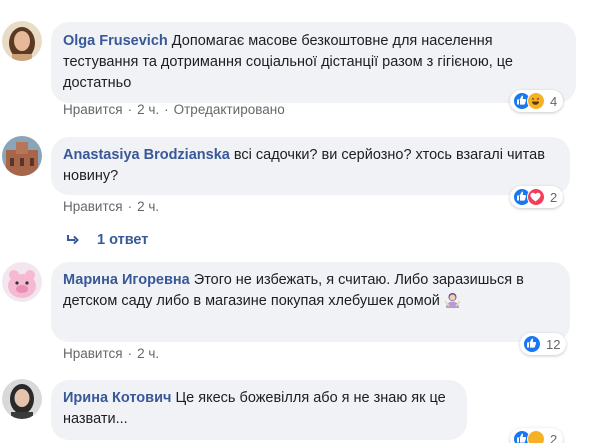 The width and height of the screenshot is (607, 443). I want to click on comment-author: Anastasiya Brodzianska, so click(146, 155).